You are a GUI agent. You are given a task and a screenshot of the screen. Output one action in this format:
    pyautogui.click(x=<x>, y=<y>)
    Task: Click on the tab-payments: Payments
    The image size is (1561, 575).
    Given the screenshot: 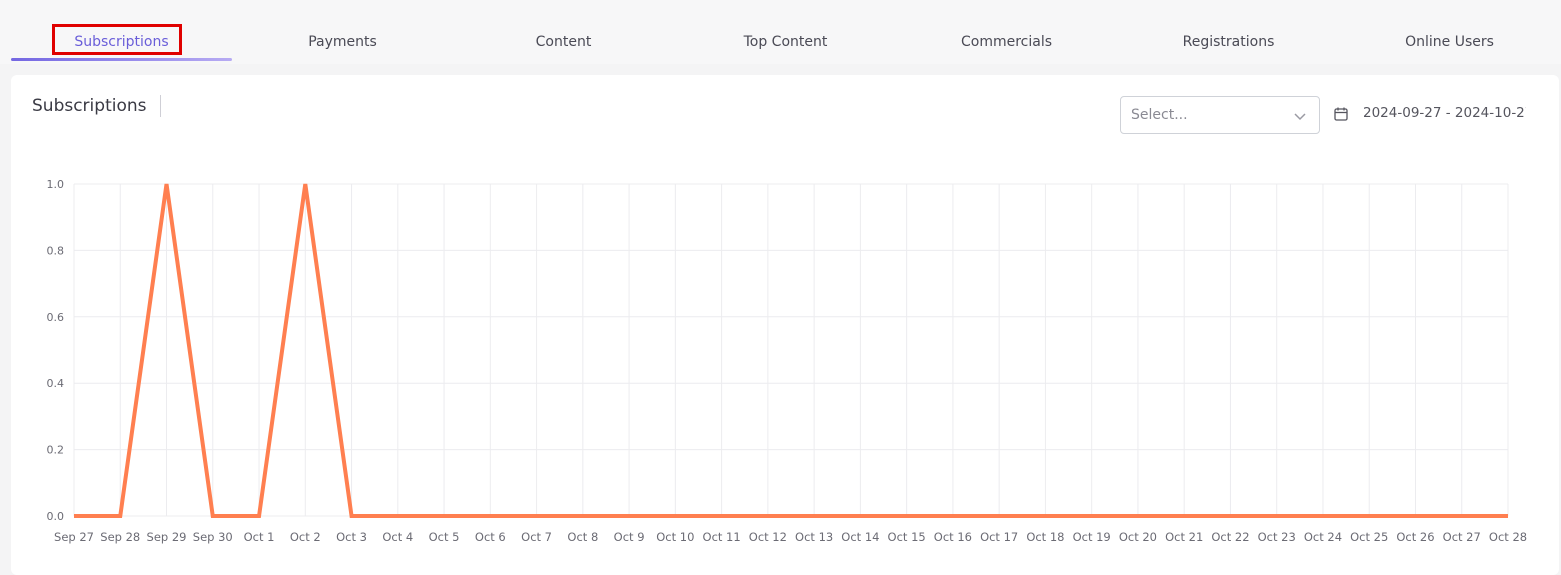 What is the action you would take?
    pyautogui.click(x=342, y=42)
    